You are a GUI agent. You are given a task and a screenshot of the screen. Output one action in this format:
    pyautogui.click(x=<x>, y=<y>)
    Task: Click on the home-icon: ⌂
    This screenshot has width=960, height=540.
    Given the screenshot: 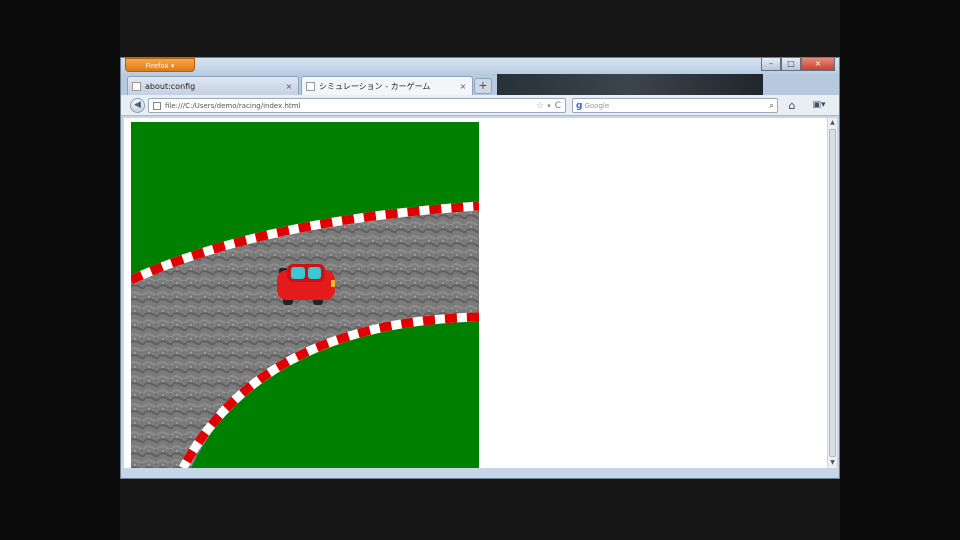 What is the action you would take?
    pyautogui.click(x=792, y=105)
    